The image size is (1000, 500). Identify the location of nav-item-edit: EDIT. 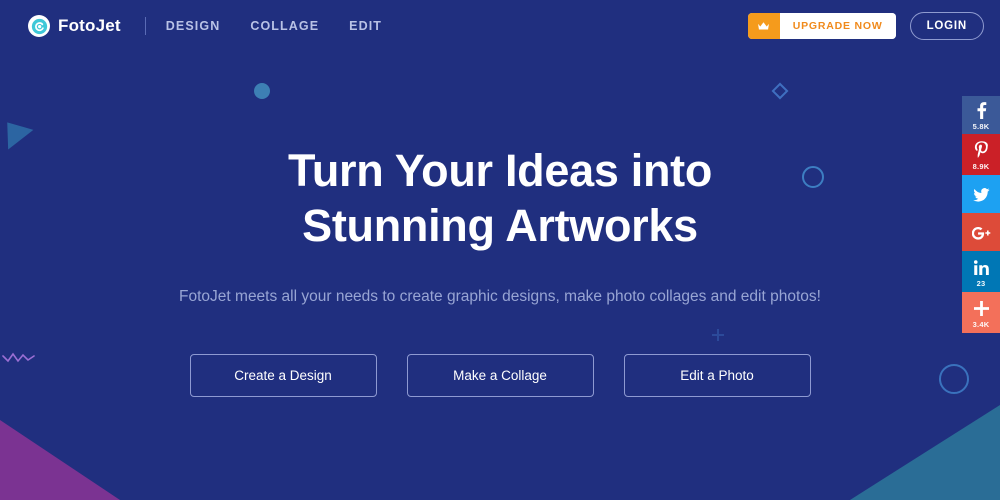
(365, 26).